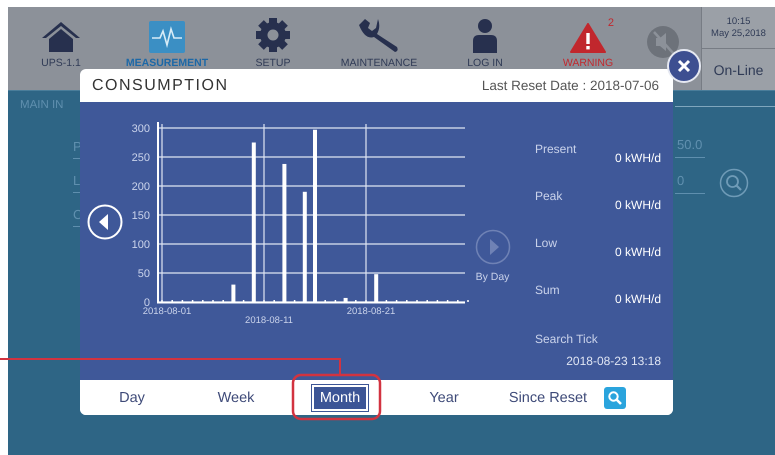 The image size is (775, 455). What do you see at coordinates (738, 34) in the screenshot?
I see `clock-date: May 25,2018` at bounding box center [738, 34].